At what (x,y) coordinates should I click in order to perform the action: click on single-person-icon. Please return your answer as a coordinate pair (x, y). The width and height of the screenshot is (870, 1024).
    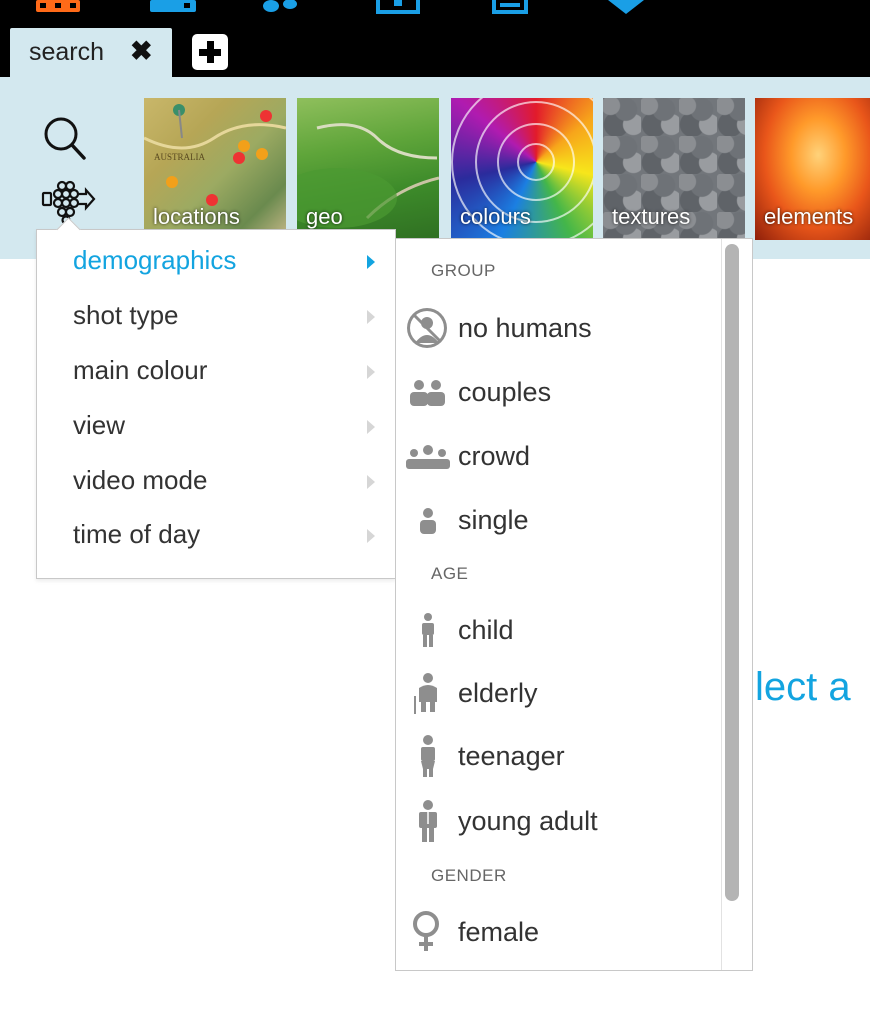
    Looking at the image, I should click on (428, 521).